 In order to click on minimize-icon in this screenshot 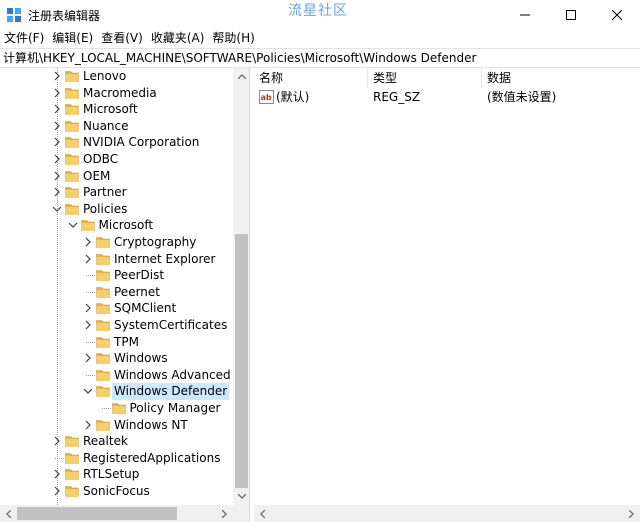, I will do `click(525, 15)`.